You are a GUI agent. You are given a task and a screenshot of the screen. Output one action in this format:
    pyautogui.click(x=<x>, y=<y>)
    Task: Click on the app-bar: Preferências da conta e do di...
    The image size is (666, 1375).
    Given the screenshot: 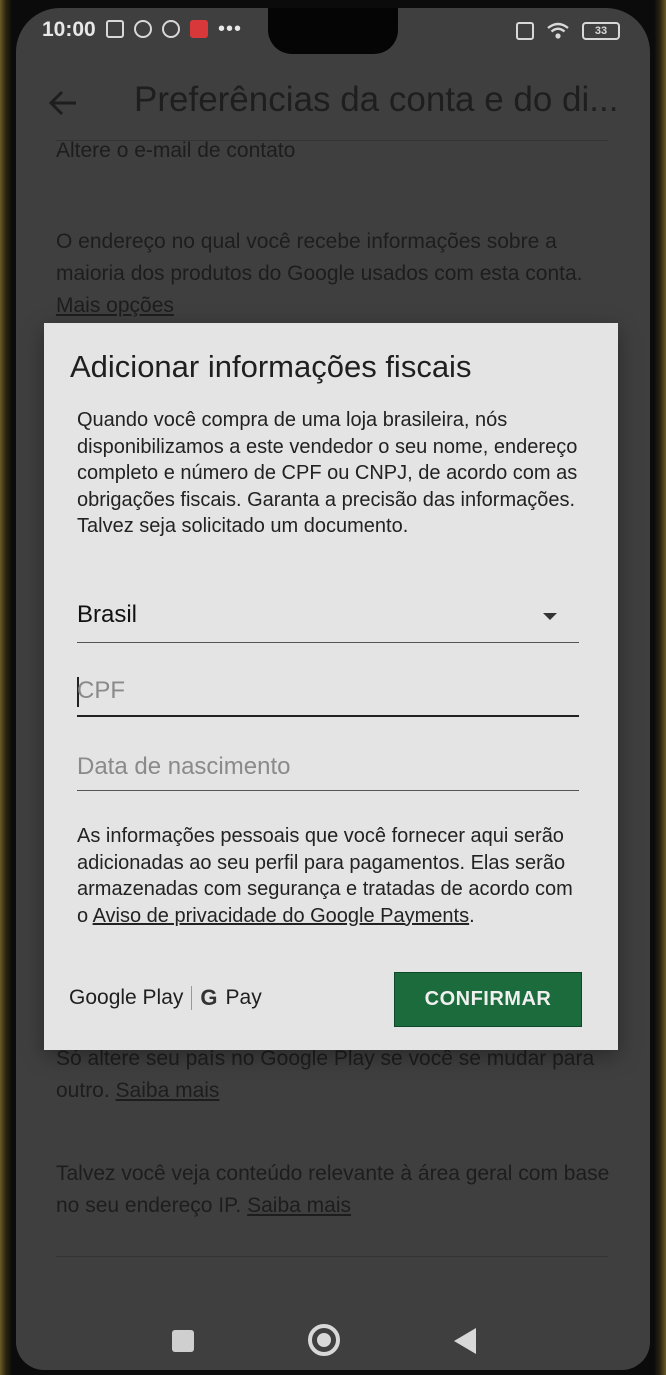 What is the action you would take?
    pyautogui.click(x=333, y=104)
    